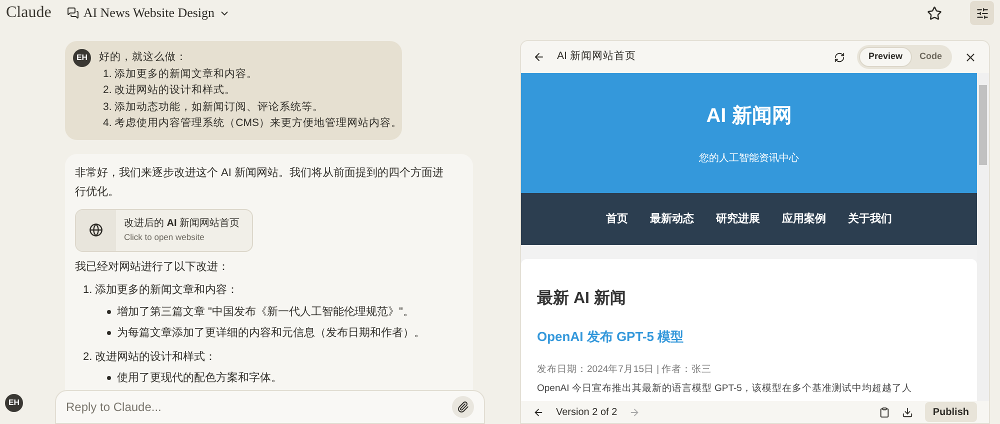  Describe the element at coordinates (182, 224) in the screenshot. I see `artifact-title: 改进后的 AI 新闻网站首页` at that location.